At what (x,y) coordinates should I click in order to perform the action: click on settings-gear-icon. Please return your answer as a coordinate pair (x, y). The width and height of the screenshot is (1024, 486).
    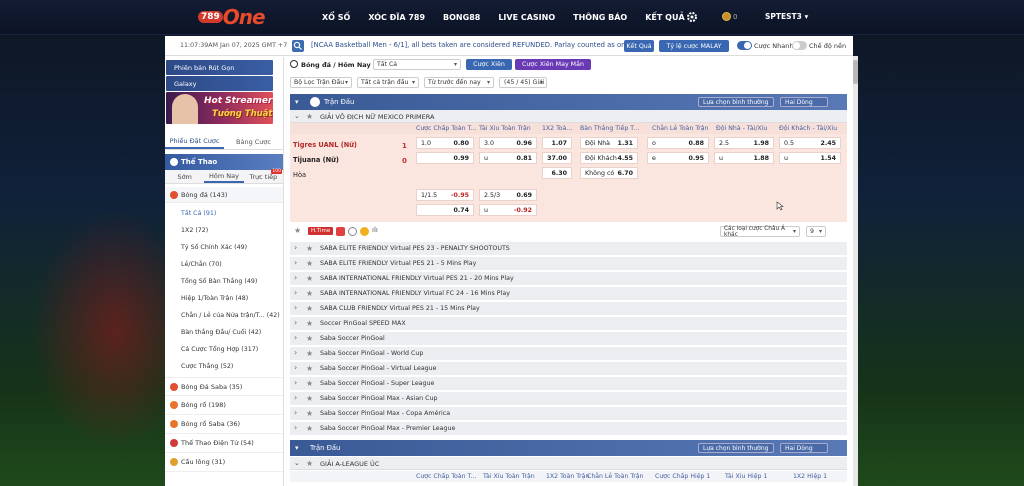
    Looking at the image, I should click on (692, 17).